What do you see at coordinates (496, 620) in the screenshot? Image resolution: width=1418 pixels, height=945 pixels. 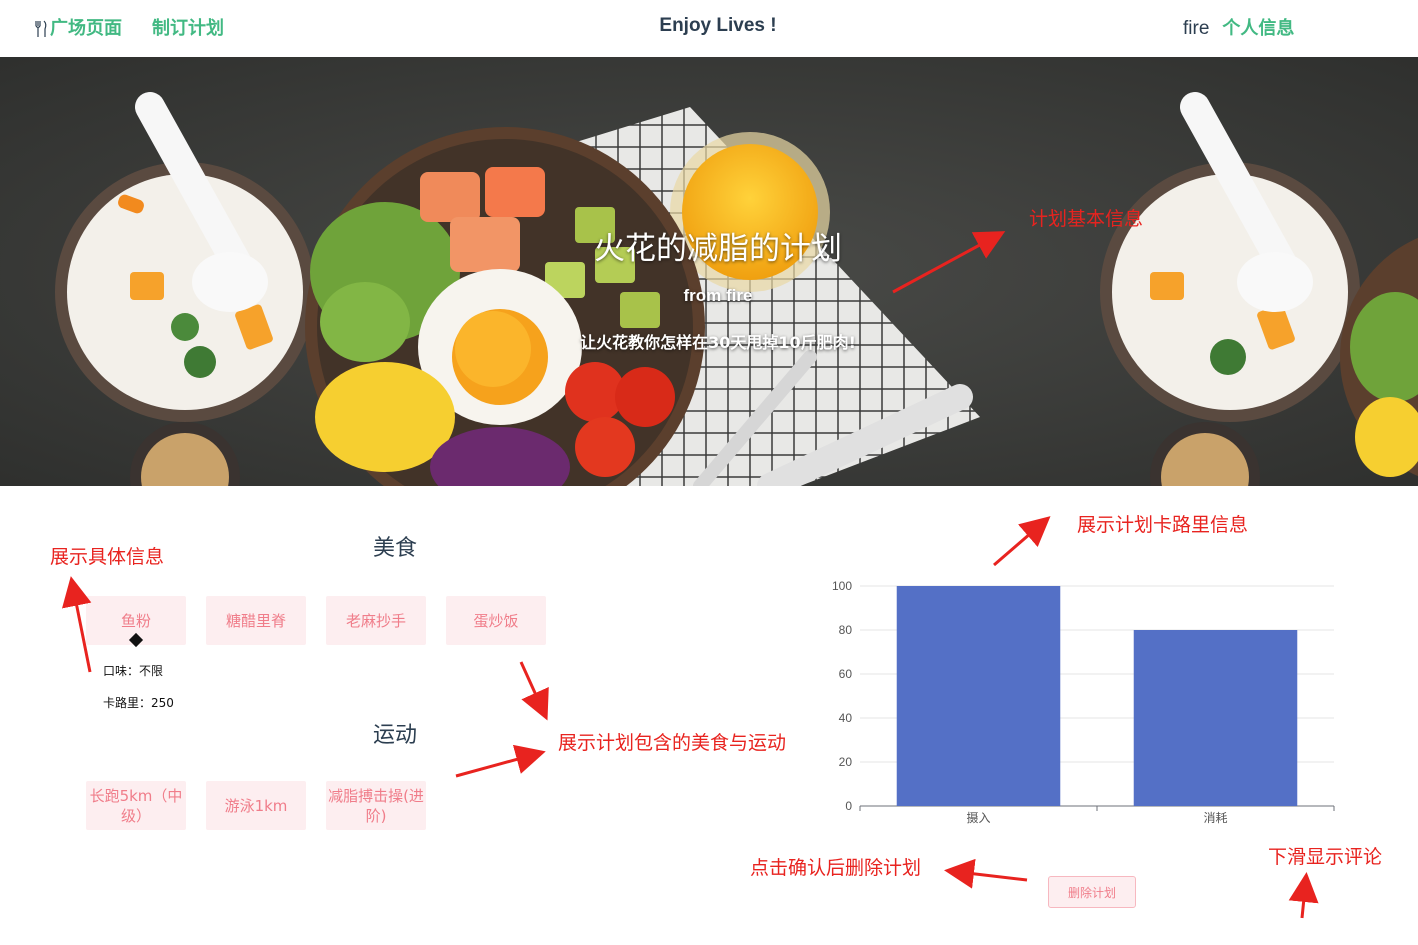 I see `food-tag-4: 蛋炒饭` at bounding box center [496, 620].